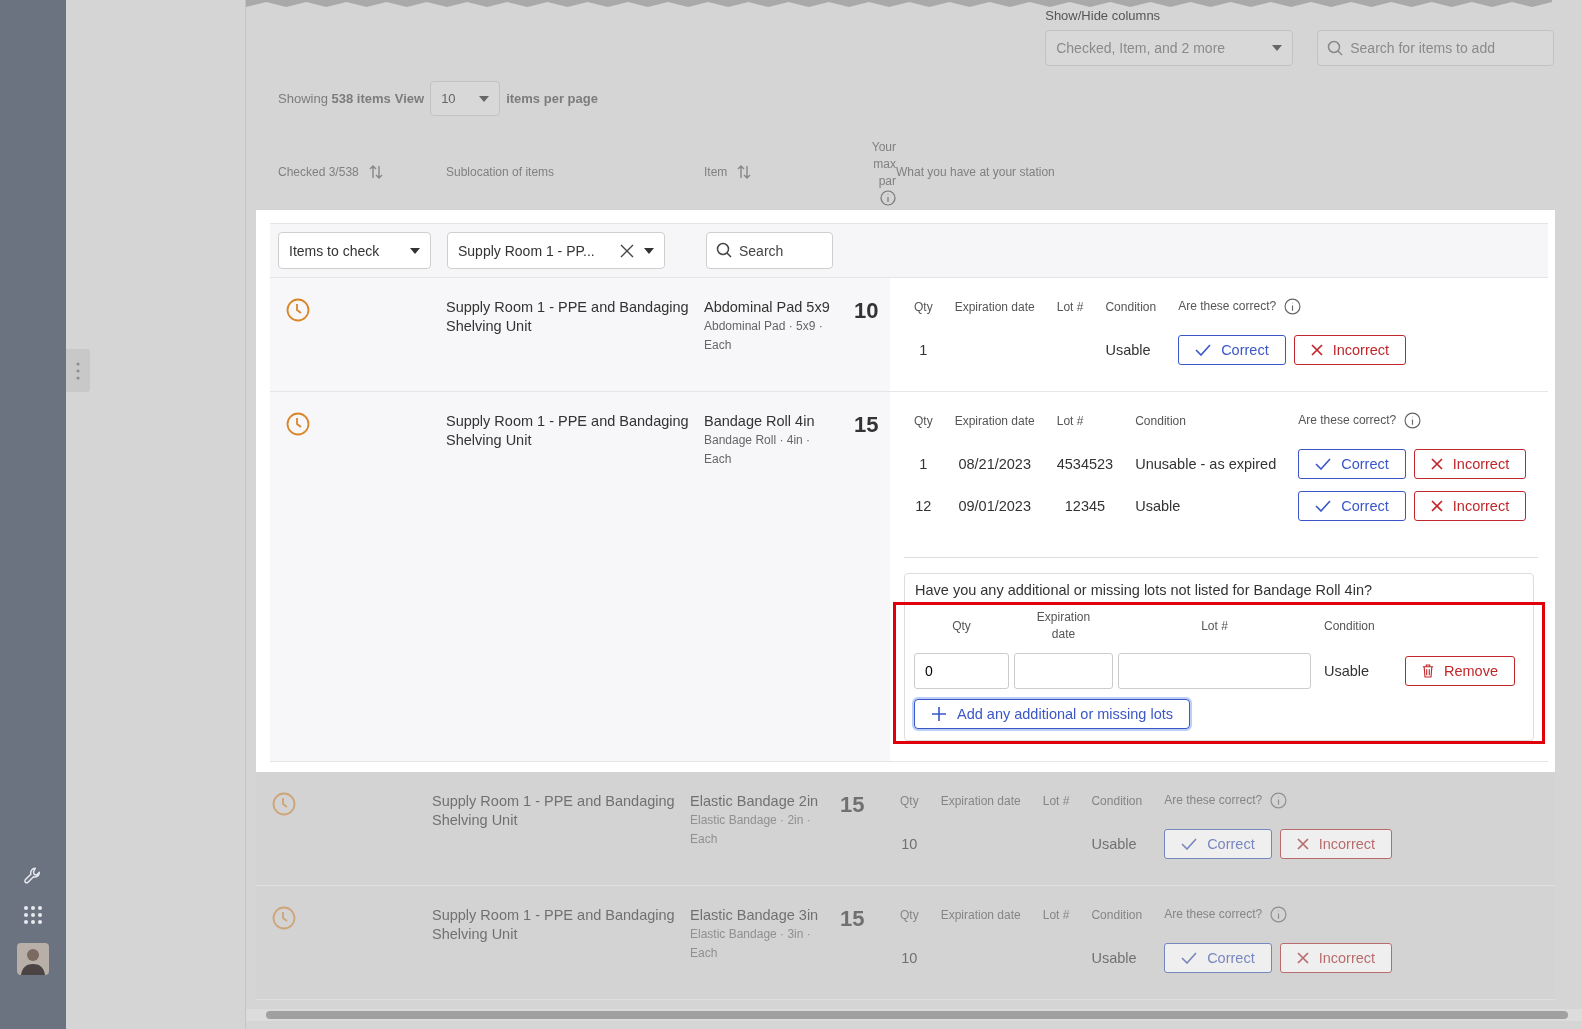 The height and width of the screenshot is (1029, 1582). What do you see at coordinates (500, 172) in the screenshot?
I see `column-header: Sublocation of items` at bounding box center [500, 172].